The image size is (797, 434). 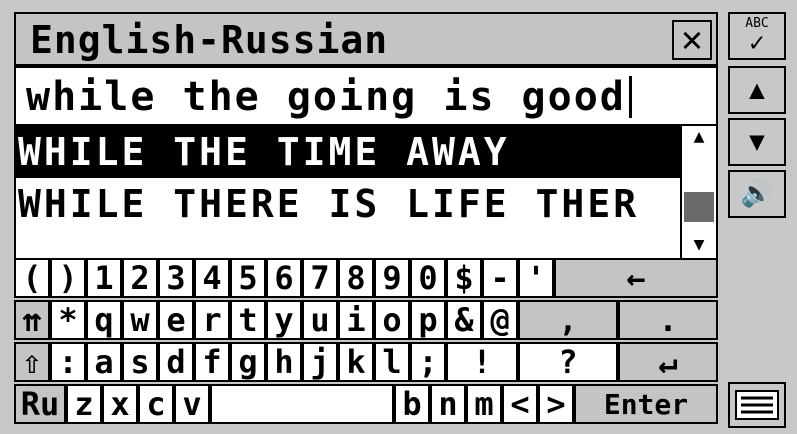 I want to click on down-arrow-icon: ▼, so click(x=757, y=142).